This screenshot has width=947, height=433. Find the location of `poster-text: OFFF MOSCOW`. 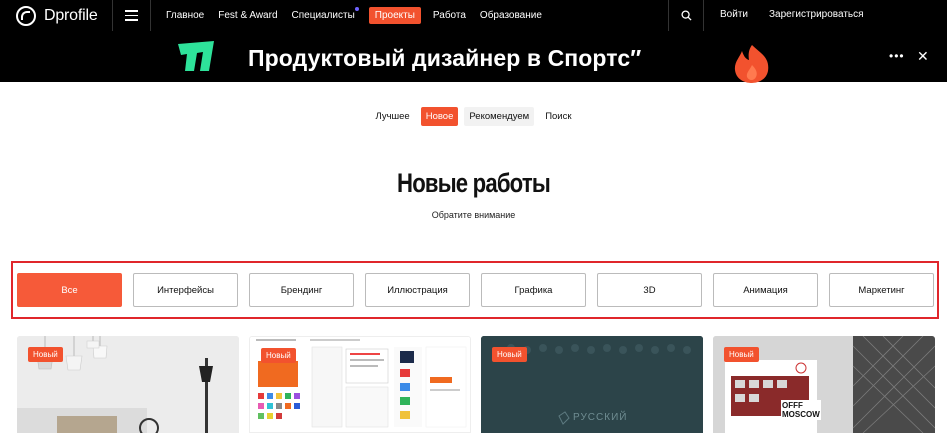

poster-text: OFFF MOSCOW is located at coordinates (801, 410).